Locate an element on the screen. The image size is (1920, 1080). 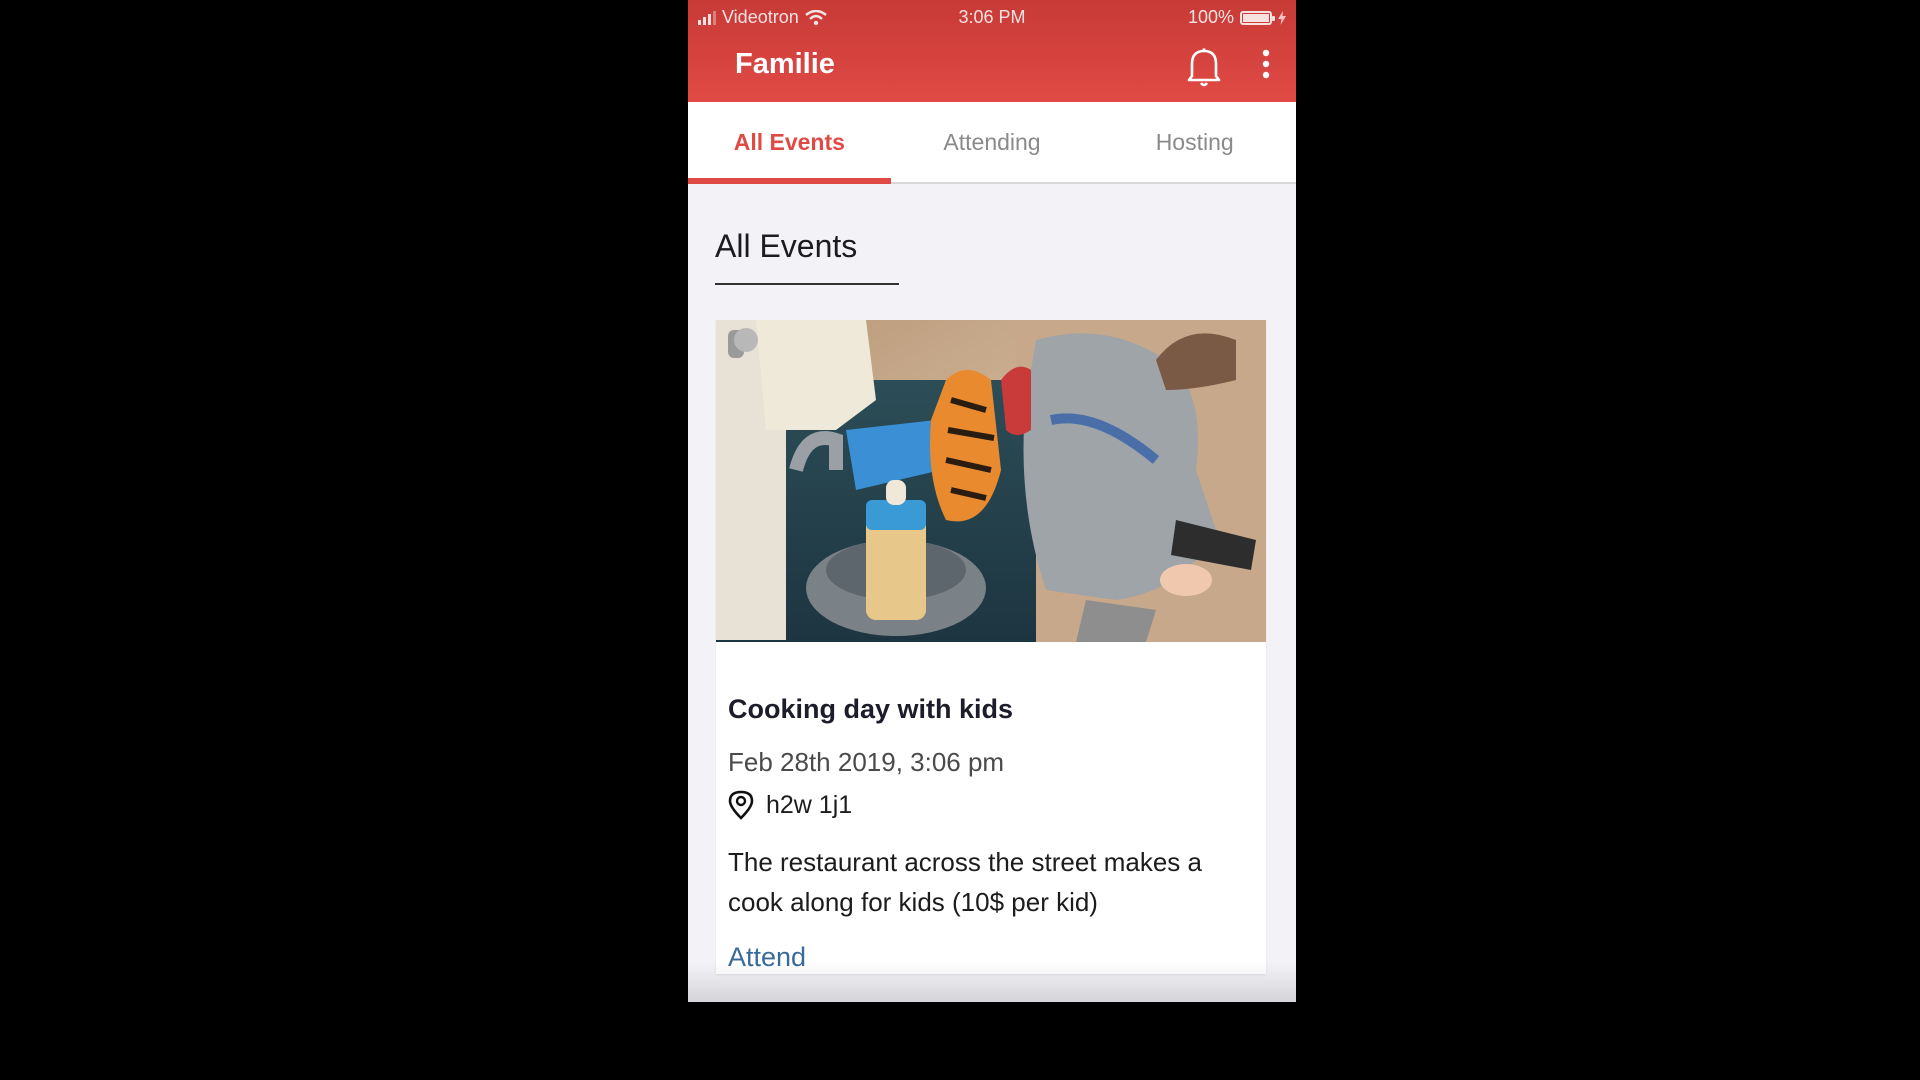
tab-hosting: Hosting is located at coordinates (1194, 142).